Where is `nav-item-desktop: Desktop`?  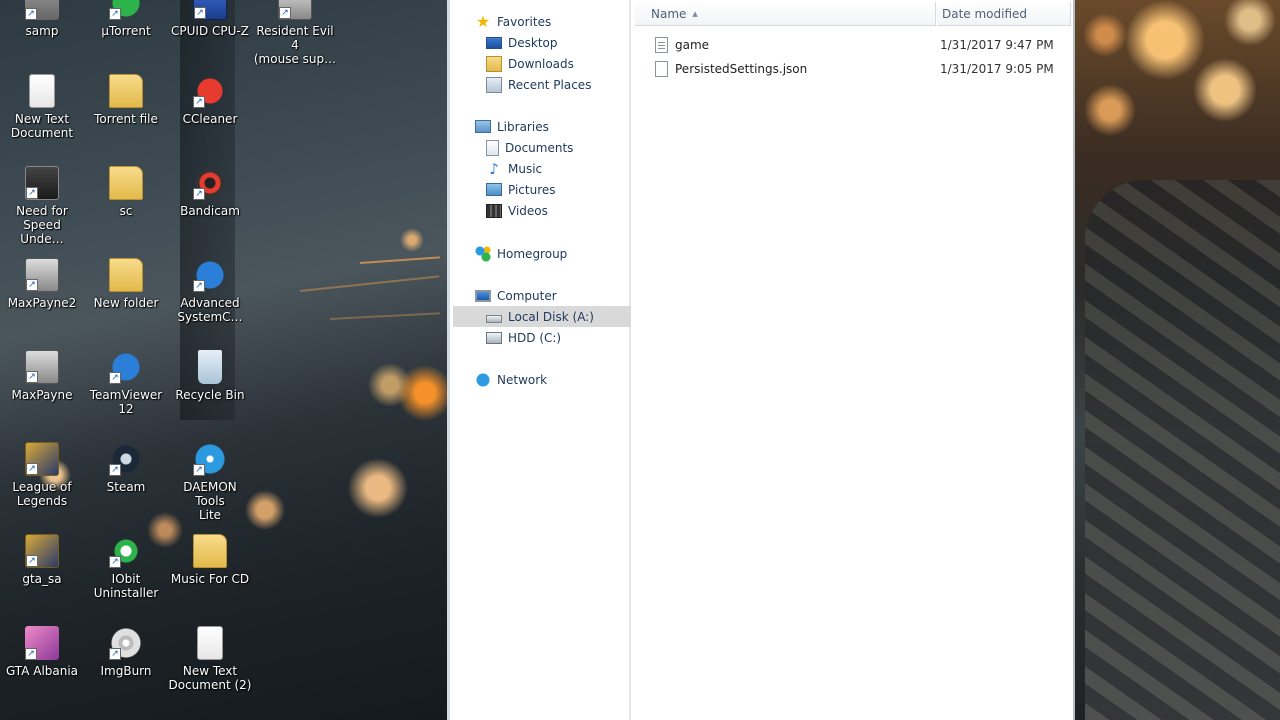 nav-item-desktop: Desktop is located at coordinates (542, 42).